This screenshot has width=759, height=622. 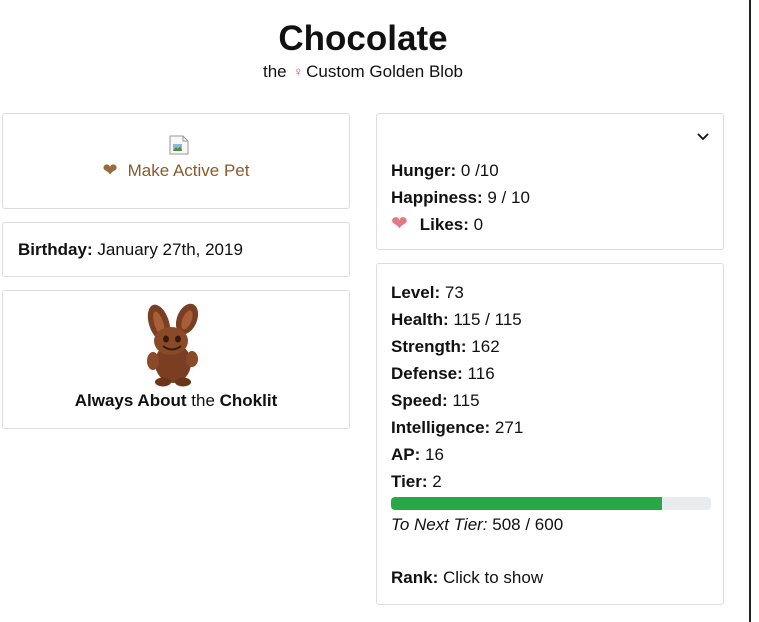 I want to click on item-card: Always About the Choklit, so click(x=176, y=359).